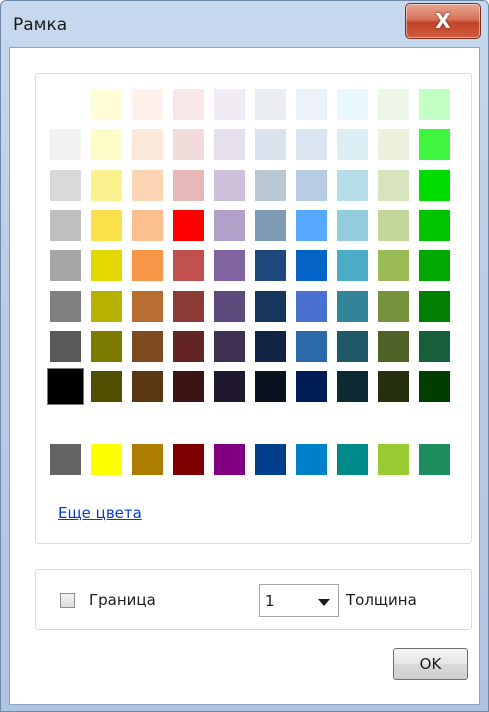 This screenshot has height=712, width=489. Describe the element at coordinates (40, 25) in the screenshot. I see `window-title: Рамка` at that location.